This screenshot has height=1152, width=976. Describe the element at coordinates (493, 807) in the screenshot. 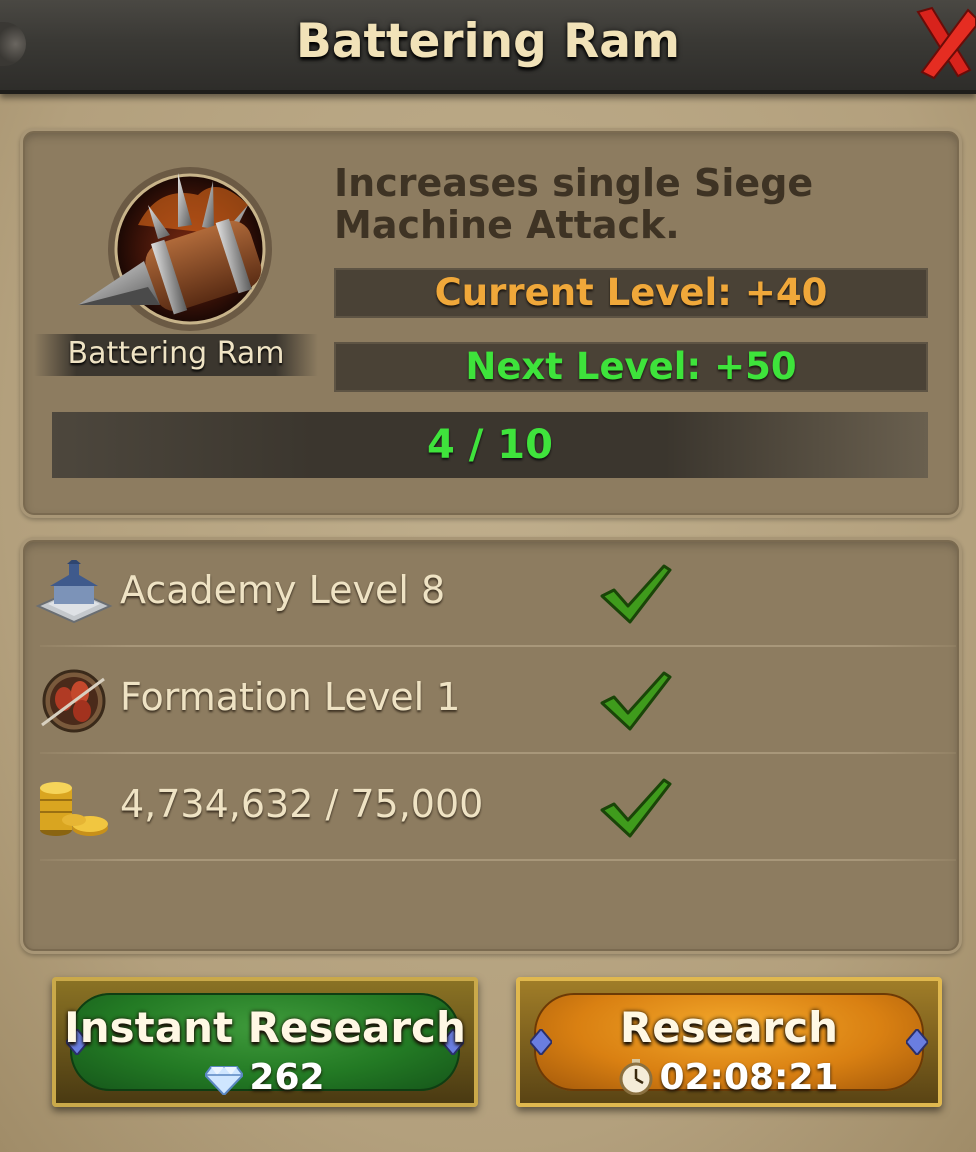

I see `requirement-row: 4,734,632 / 75,000` at that location.